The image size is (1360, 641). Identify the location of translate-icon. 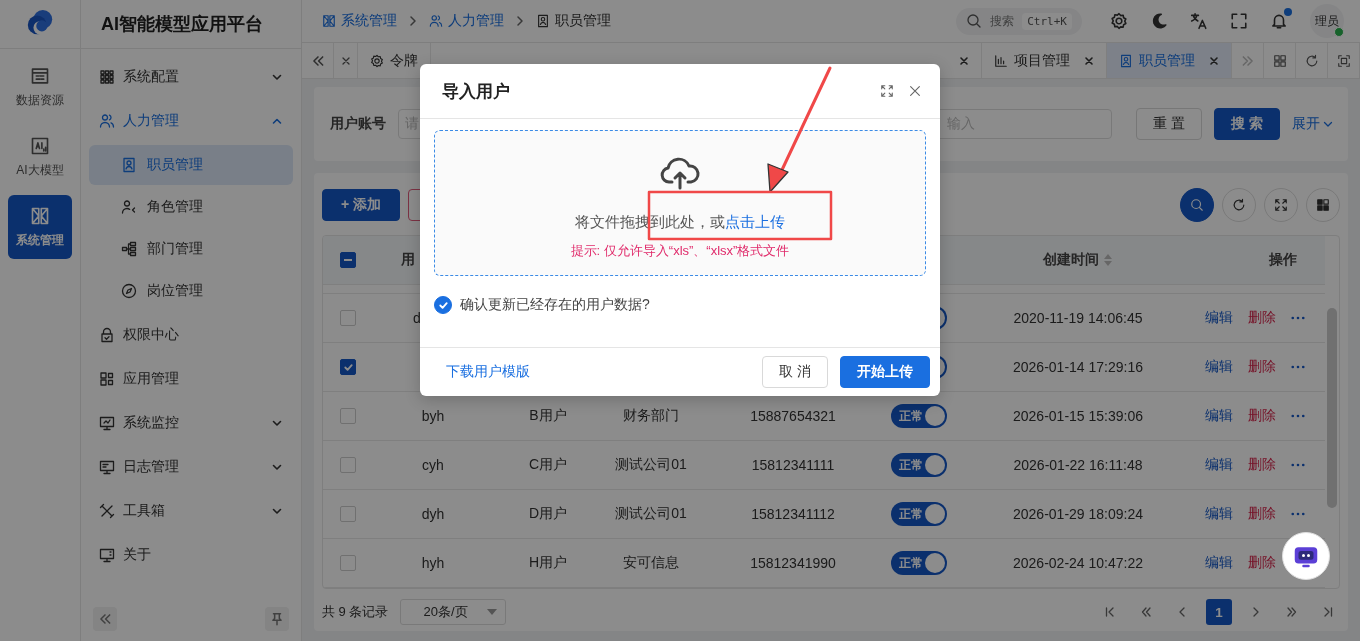
(1199, 21).